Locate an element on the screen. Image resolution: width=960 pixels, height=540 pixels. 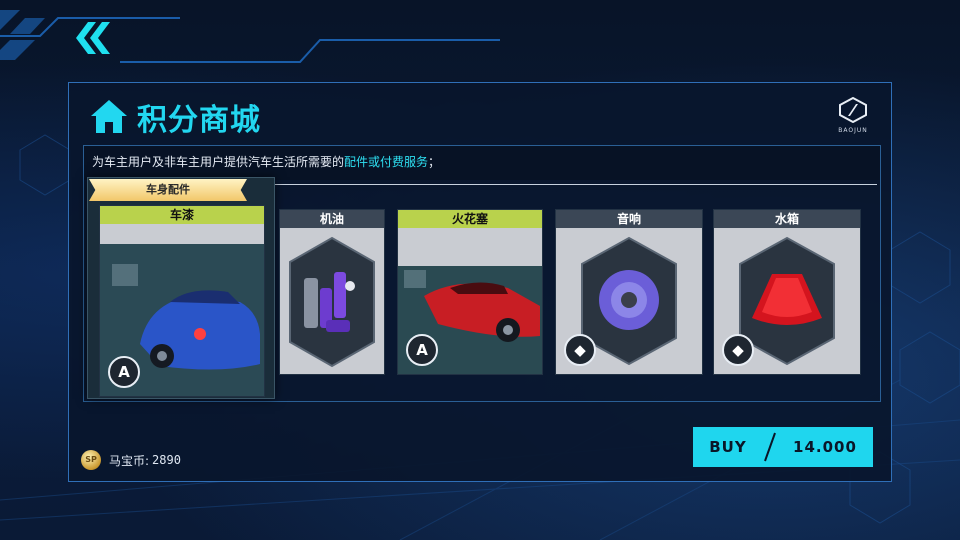
baojun-logo-icon is located at coordinates (853, 110).